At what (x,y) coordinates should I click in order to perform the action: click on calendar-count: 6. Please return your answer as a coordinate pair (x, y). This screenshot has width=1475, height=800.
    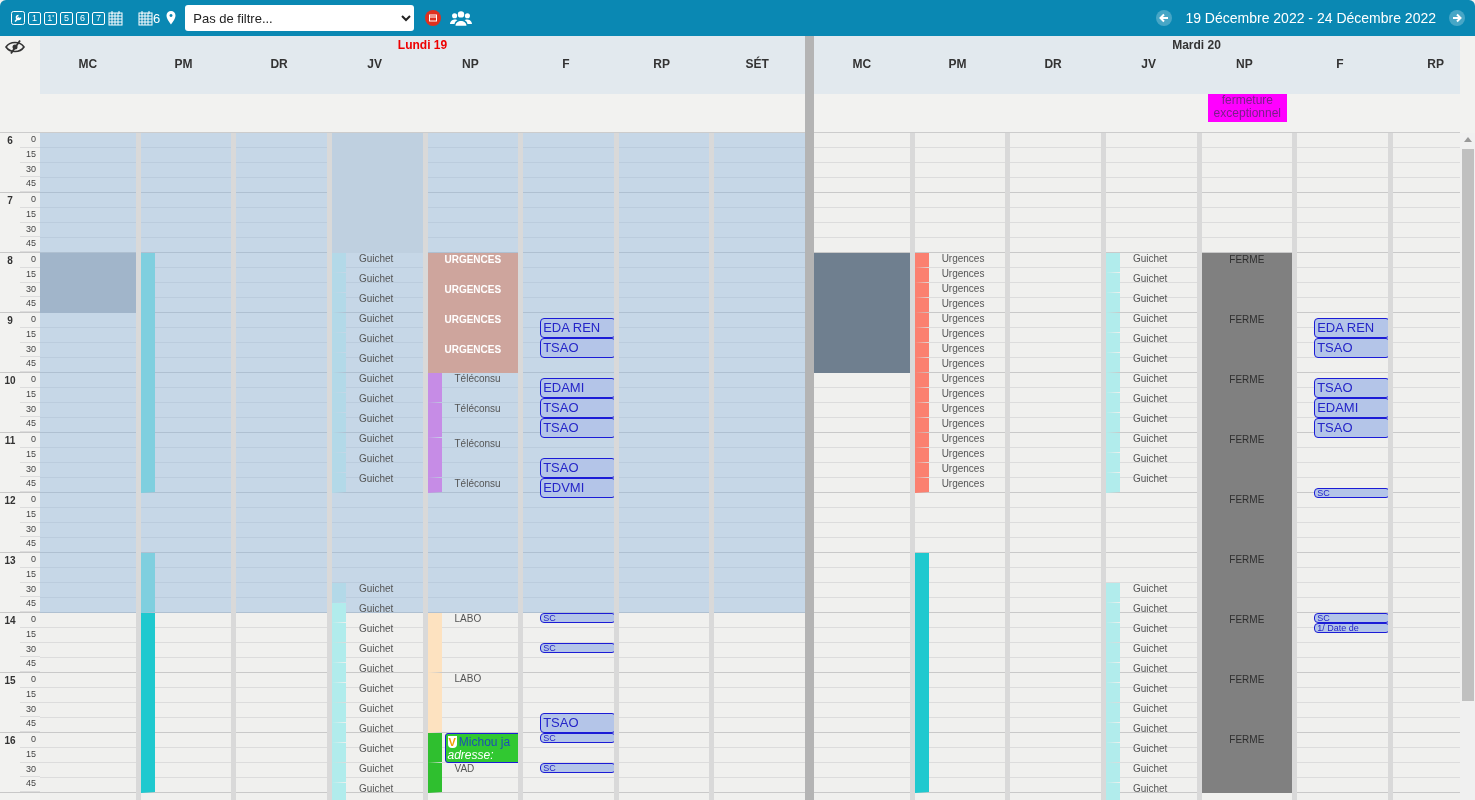
    Looking at the image, I should click on (157, 18).